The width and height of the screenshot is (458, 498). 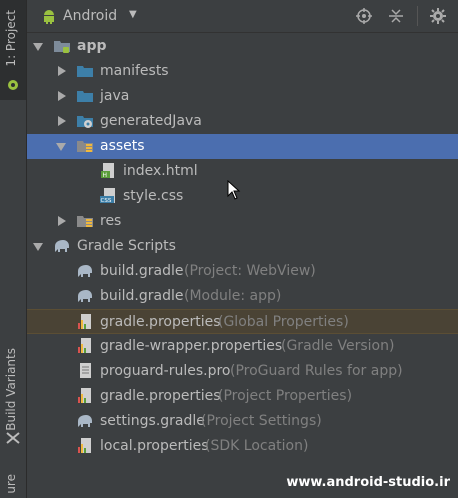 What do you see at coordinates (242, 246) in the screenshot?
I see `tree-row-gradle-scripts: Gradle Scripts` at bounding box center [242, 246].